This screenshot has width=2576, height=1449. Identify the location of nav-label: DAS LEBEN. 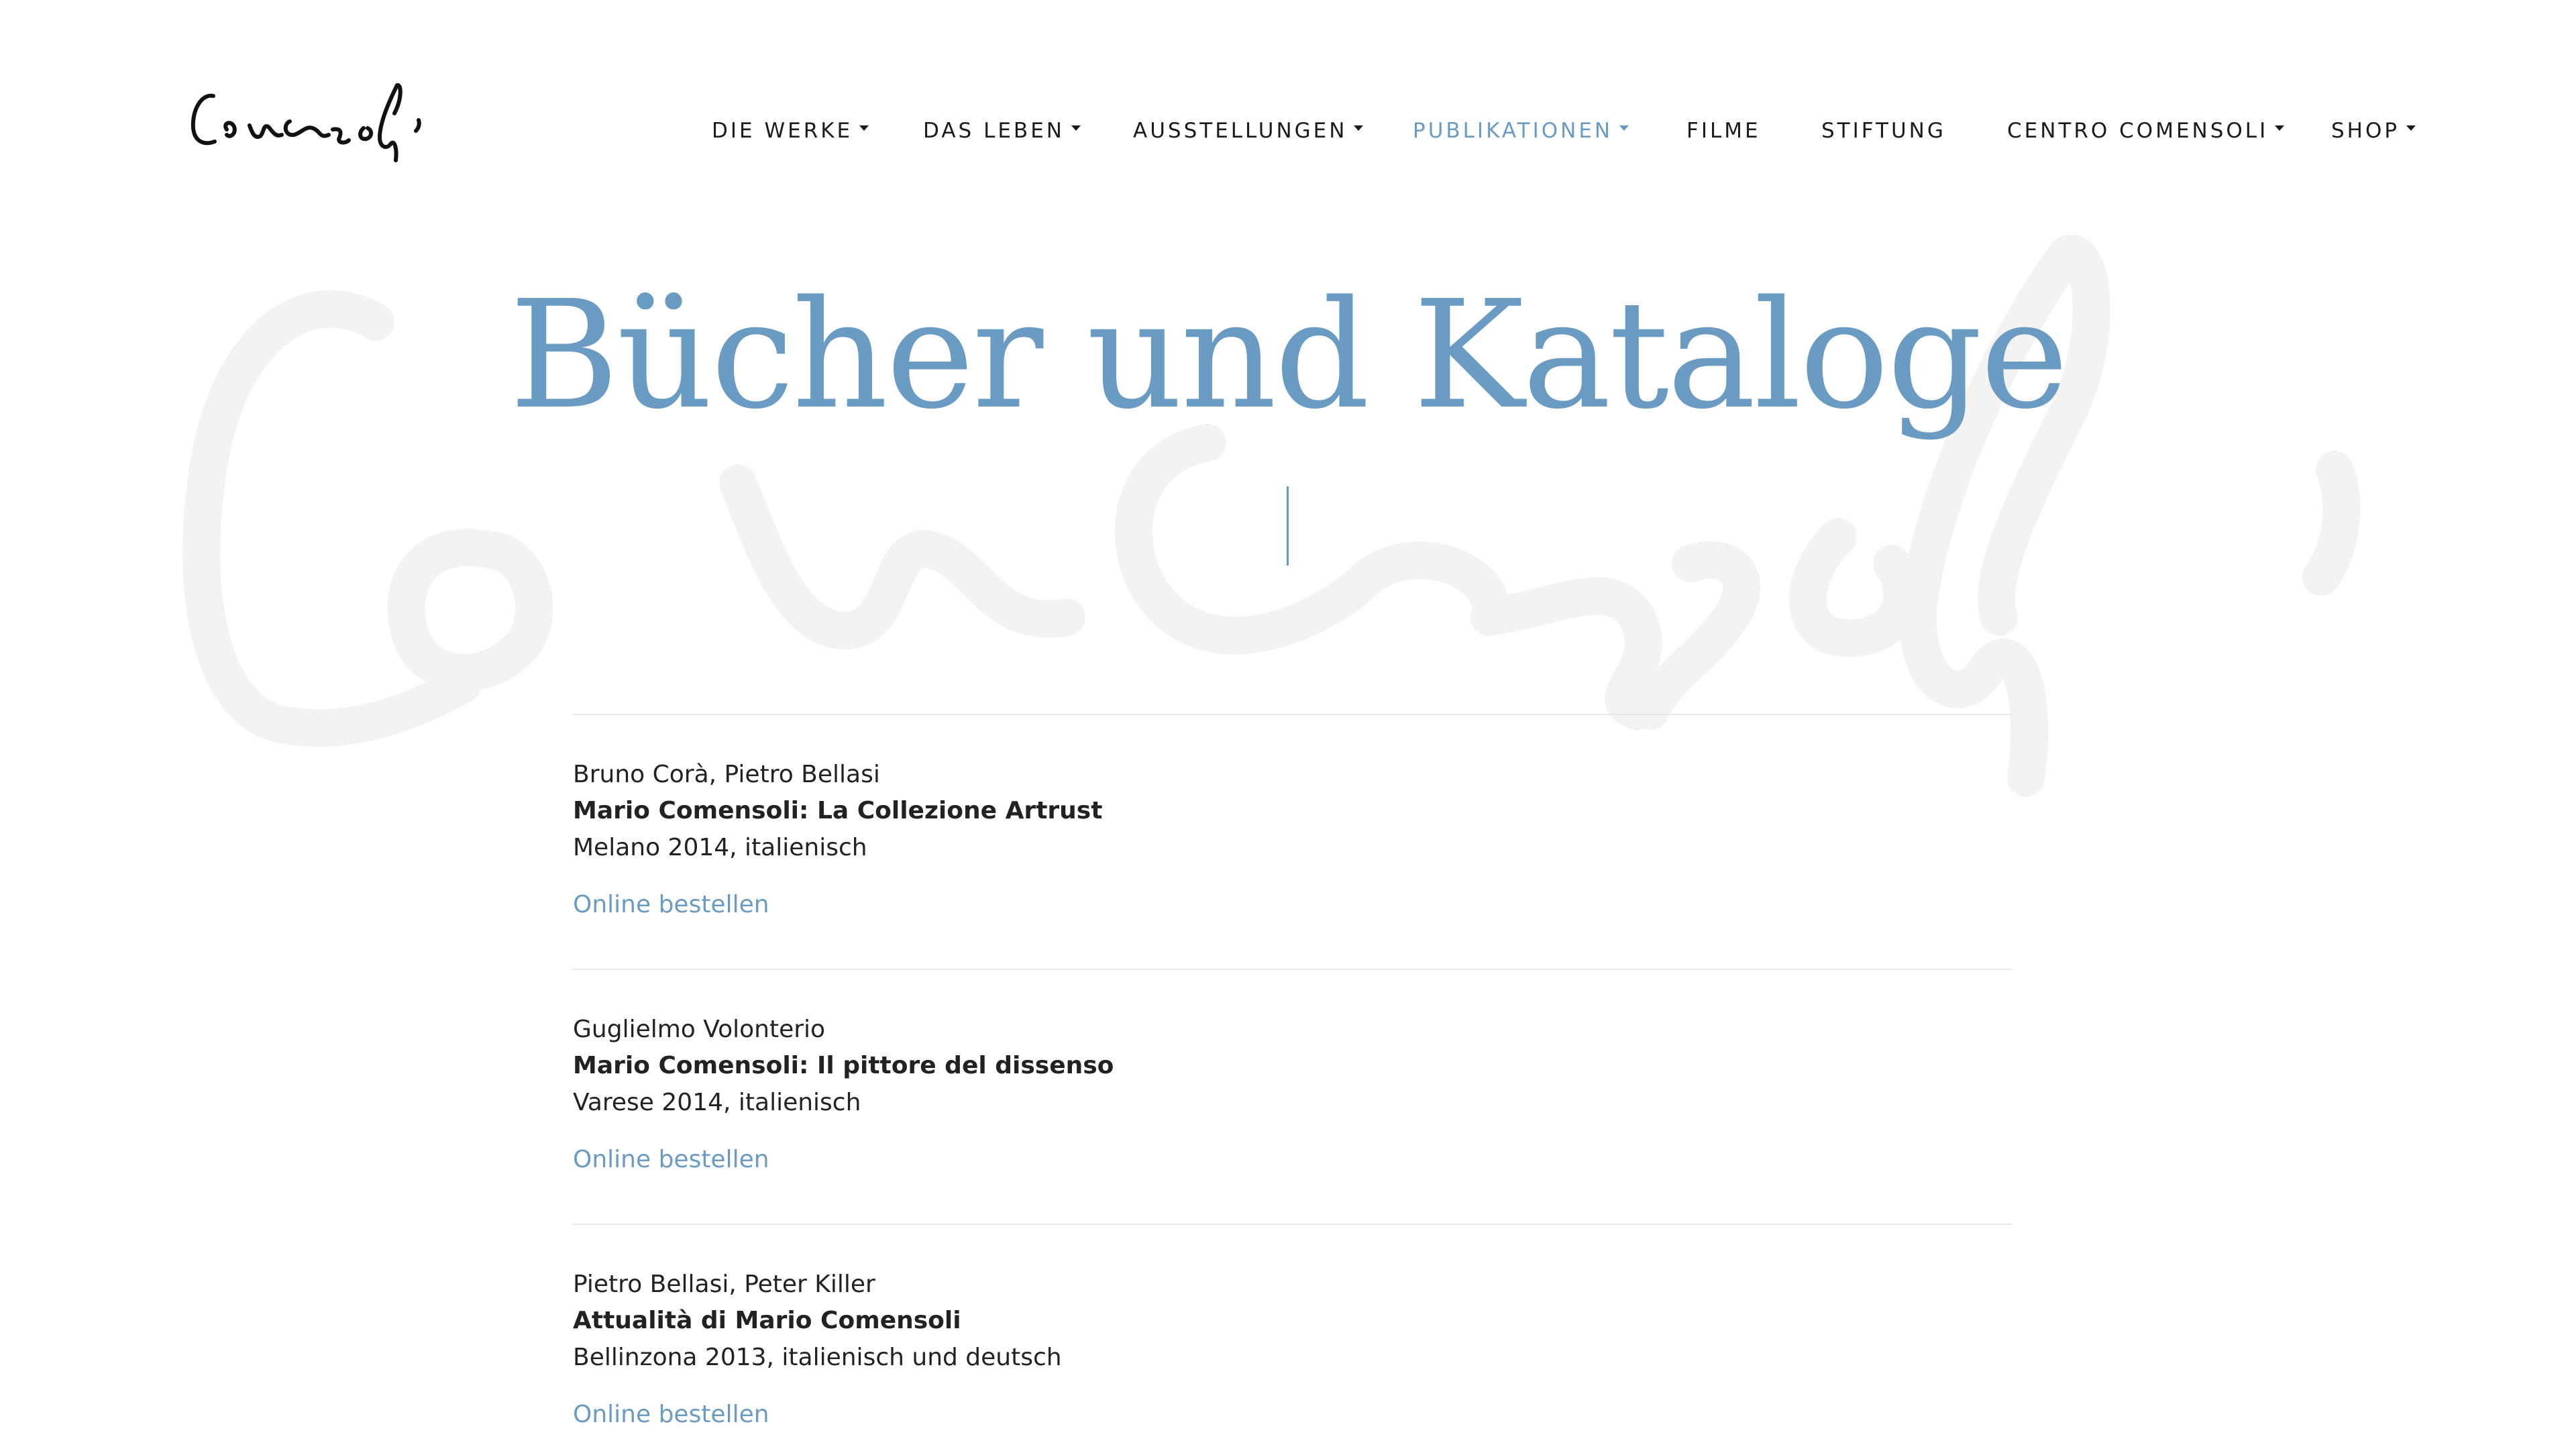
(994, 131).